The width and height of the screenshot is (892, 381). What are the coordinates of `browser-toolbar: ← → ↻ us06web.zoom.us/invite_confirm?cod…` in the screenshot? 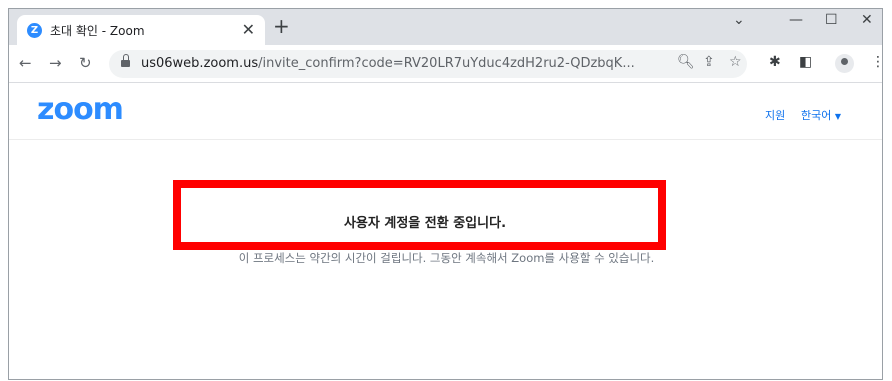 It's located at (445, 64).